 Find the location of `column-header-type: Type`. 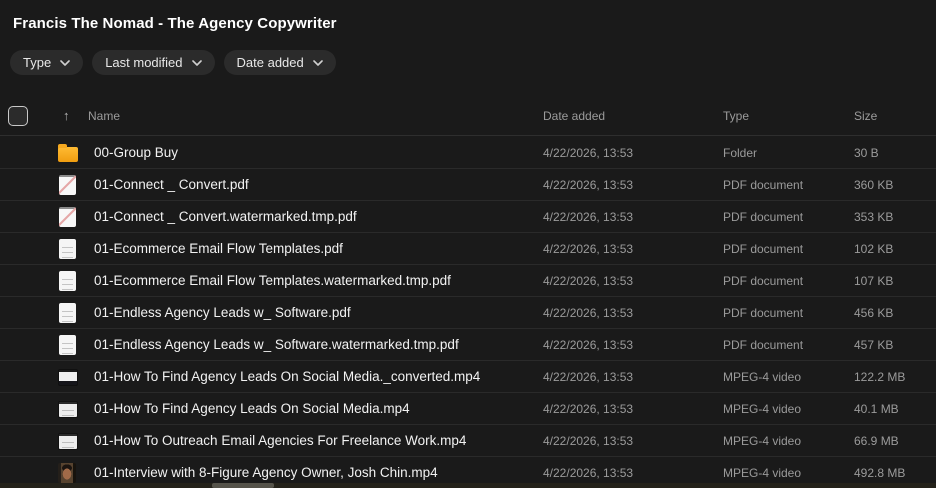

column-header-type: Type is located at coordinates (788, 116).